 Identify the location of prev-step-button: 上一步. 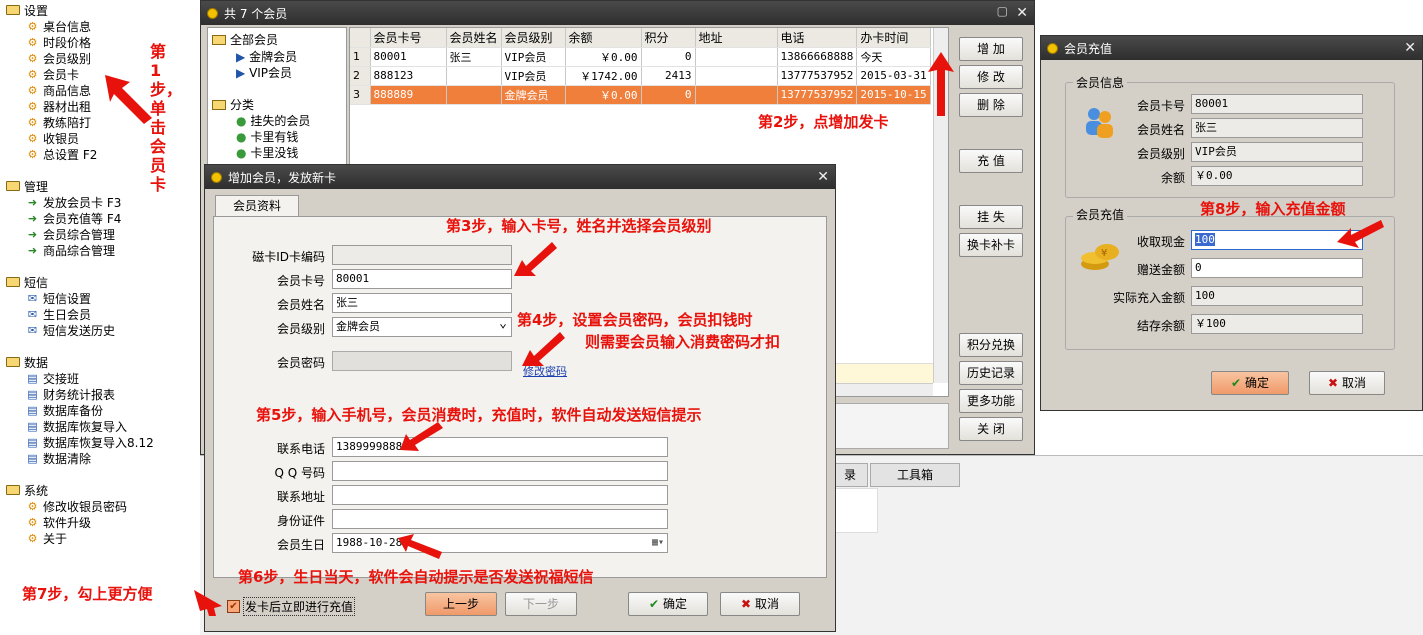
(461, 604).